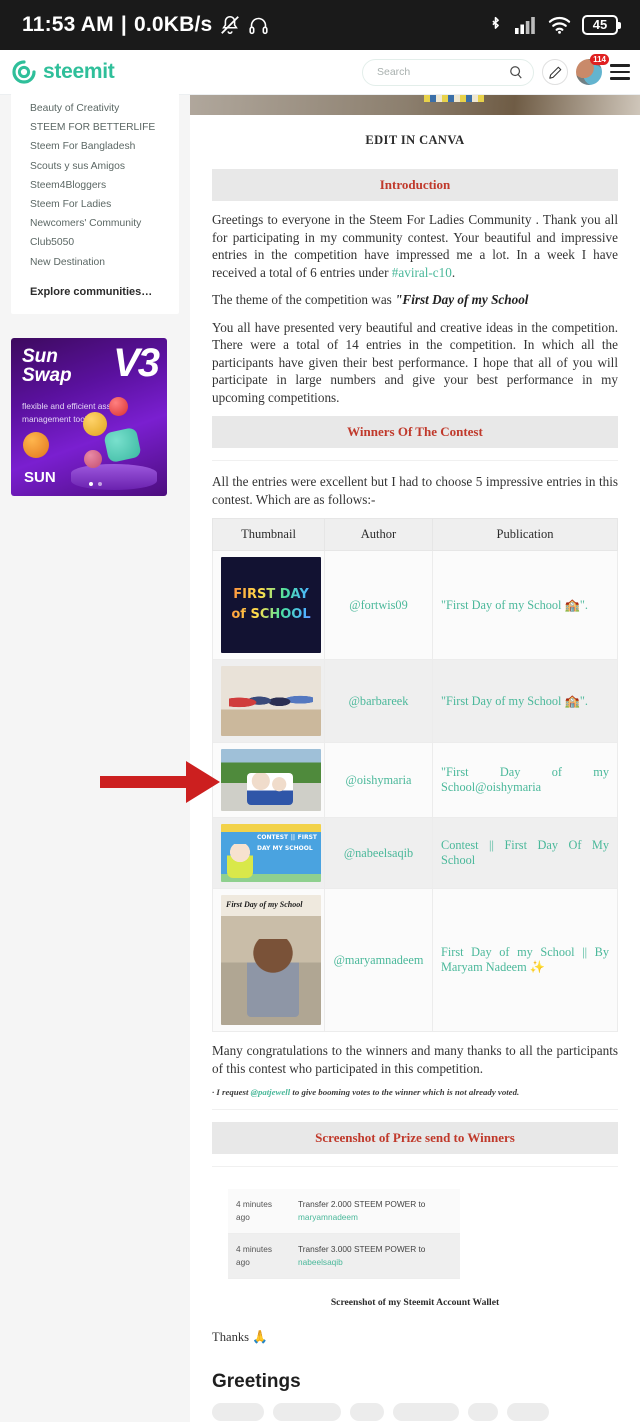  I want to click on winners-table-head: Thumbnail Author Publication, so click(415, 534).